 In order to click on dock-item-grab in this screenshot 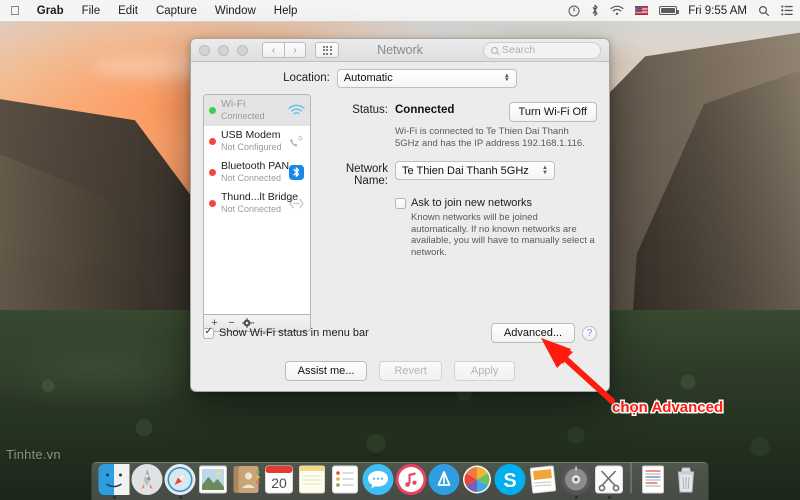, I will do `click(609, 481)`.